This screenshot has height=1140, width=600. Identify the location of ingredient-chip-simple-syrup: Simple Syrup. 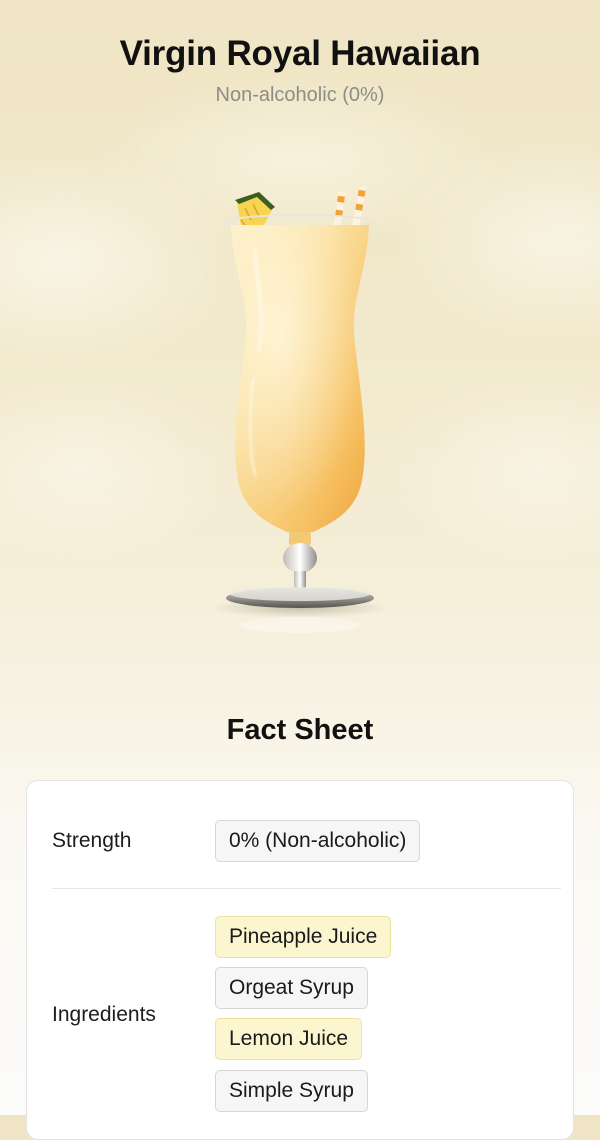
(291, 1091).